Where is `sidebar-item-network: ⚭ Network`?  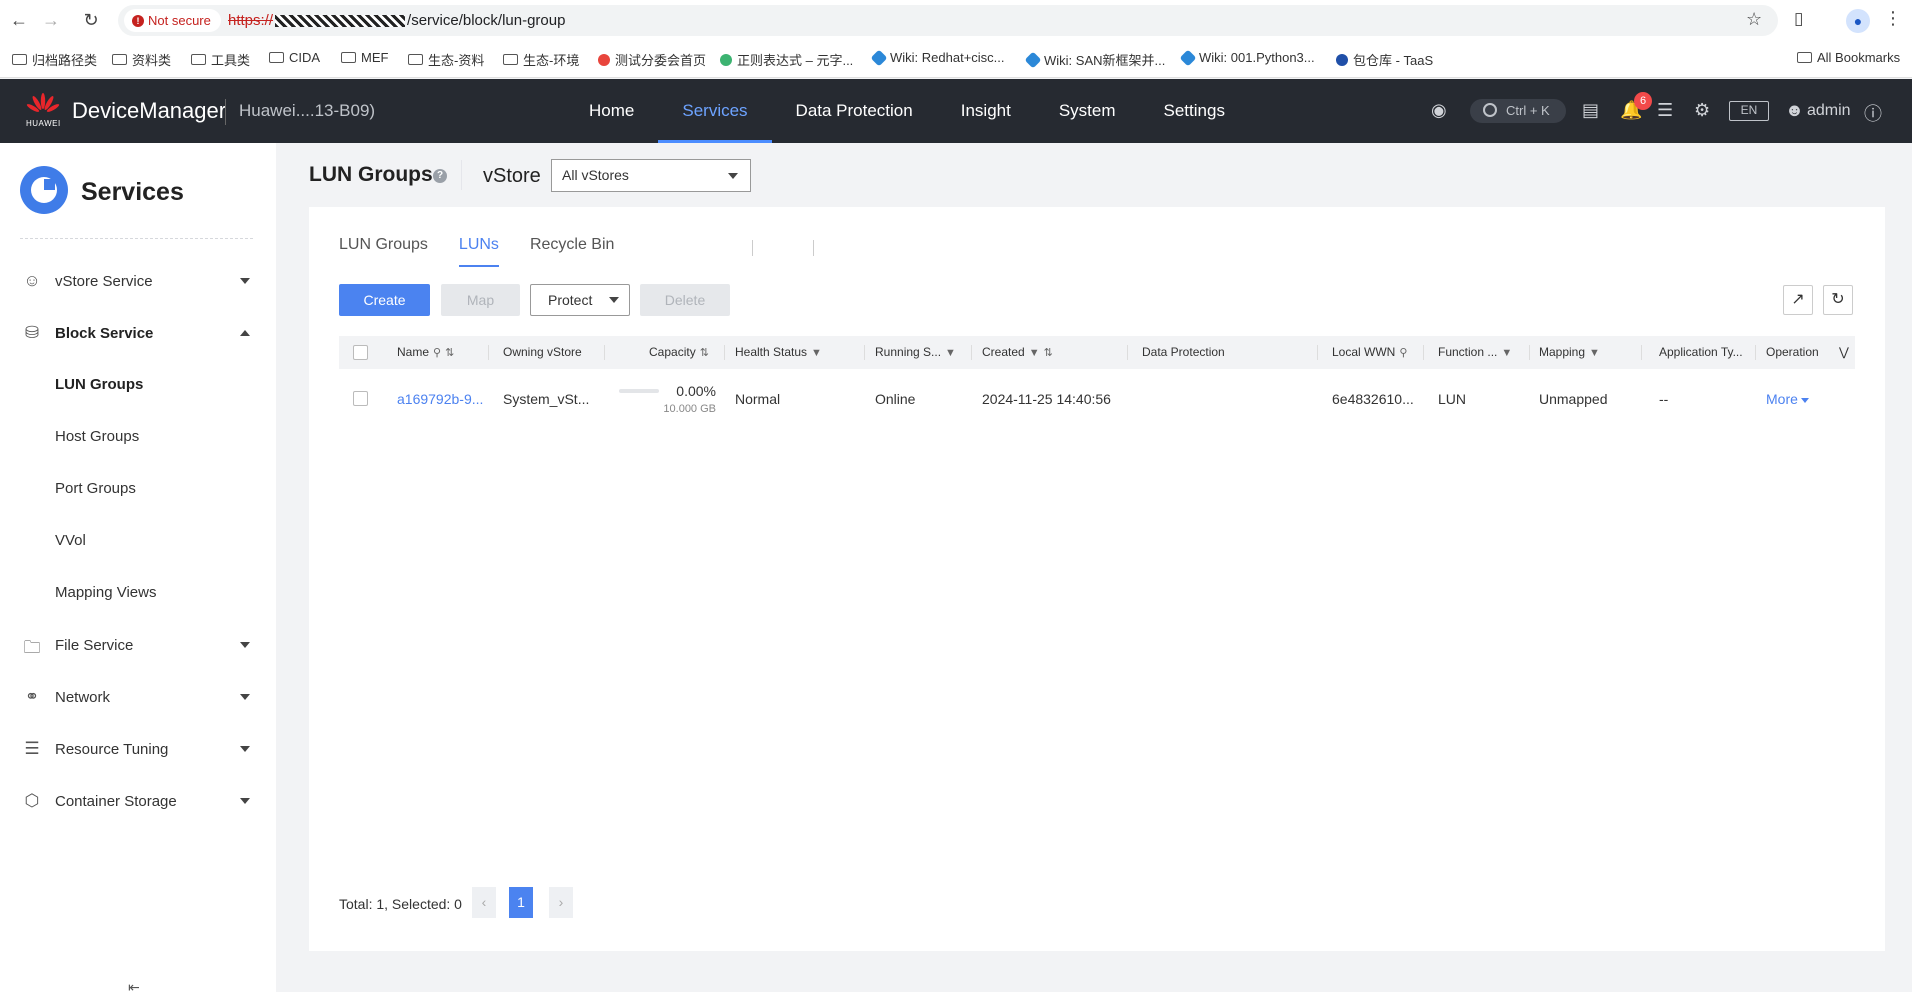 sidebar-item-network: ⚭ Network is located at coordinates (138, 698).